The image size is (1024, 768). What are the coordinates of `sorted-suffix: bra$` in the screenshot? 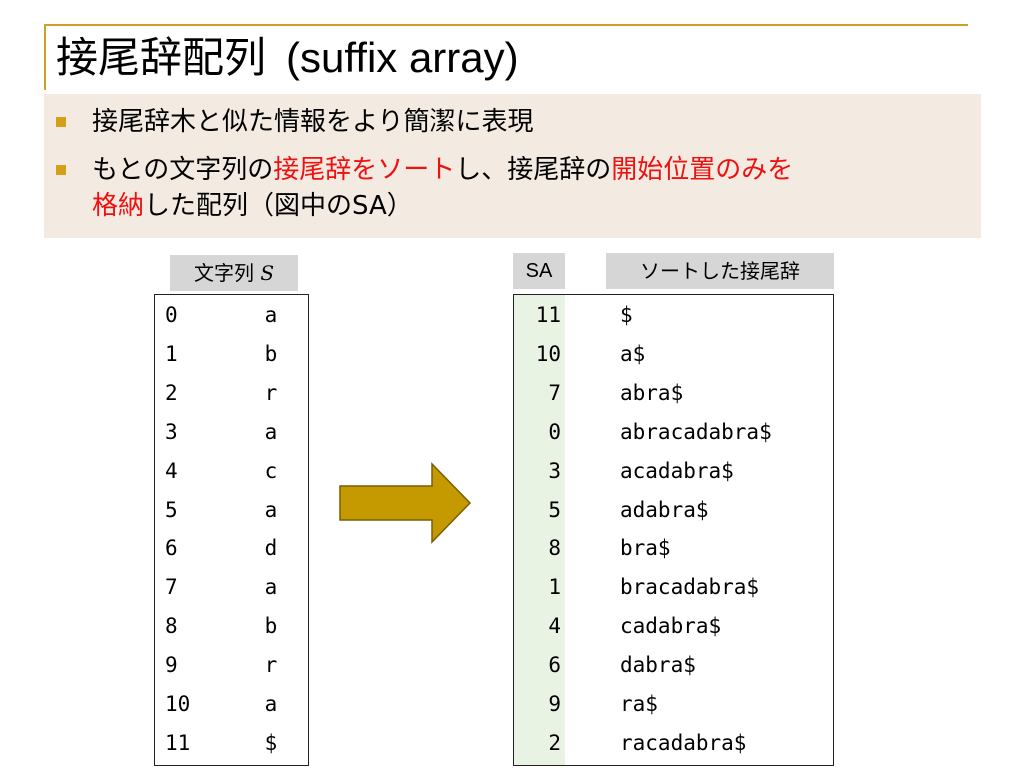 It's located at (645, 548).